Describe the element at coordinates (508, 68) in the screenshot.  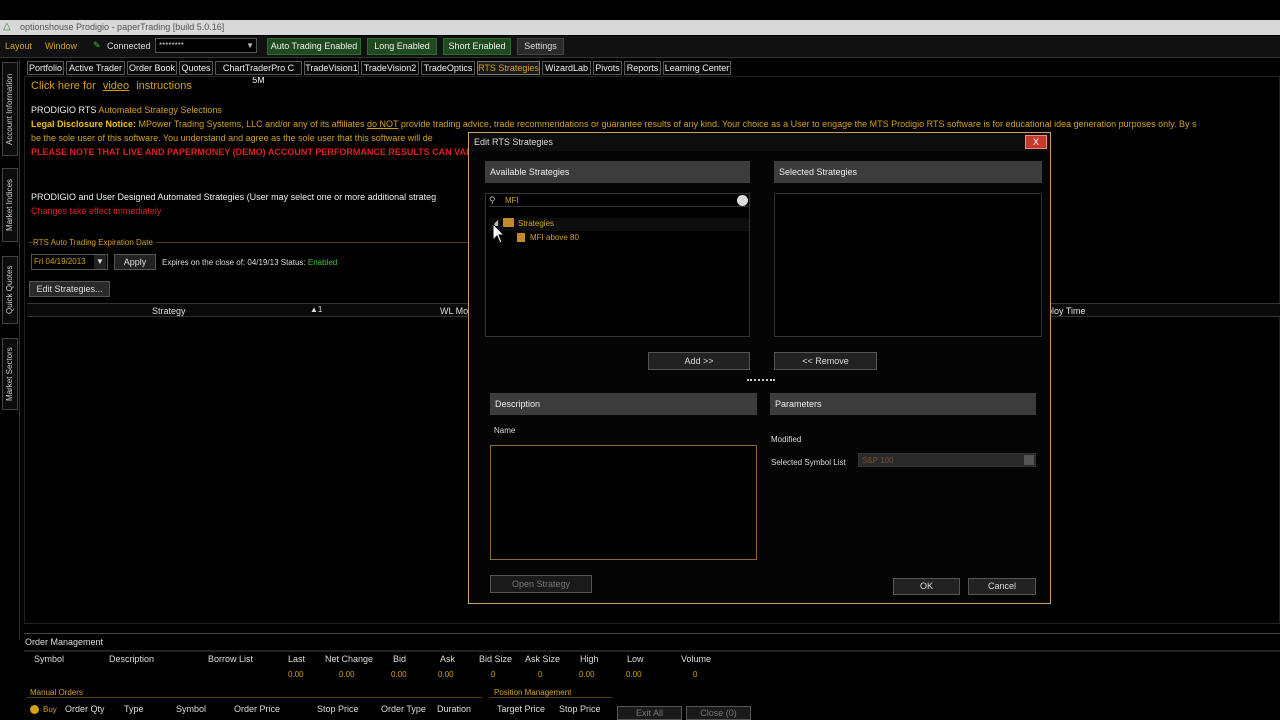
I see `tab-rts-strategies: RTS Strategies` at that location.